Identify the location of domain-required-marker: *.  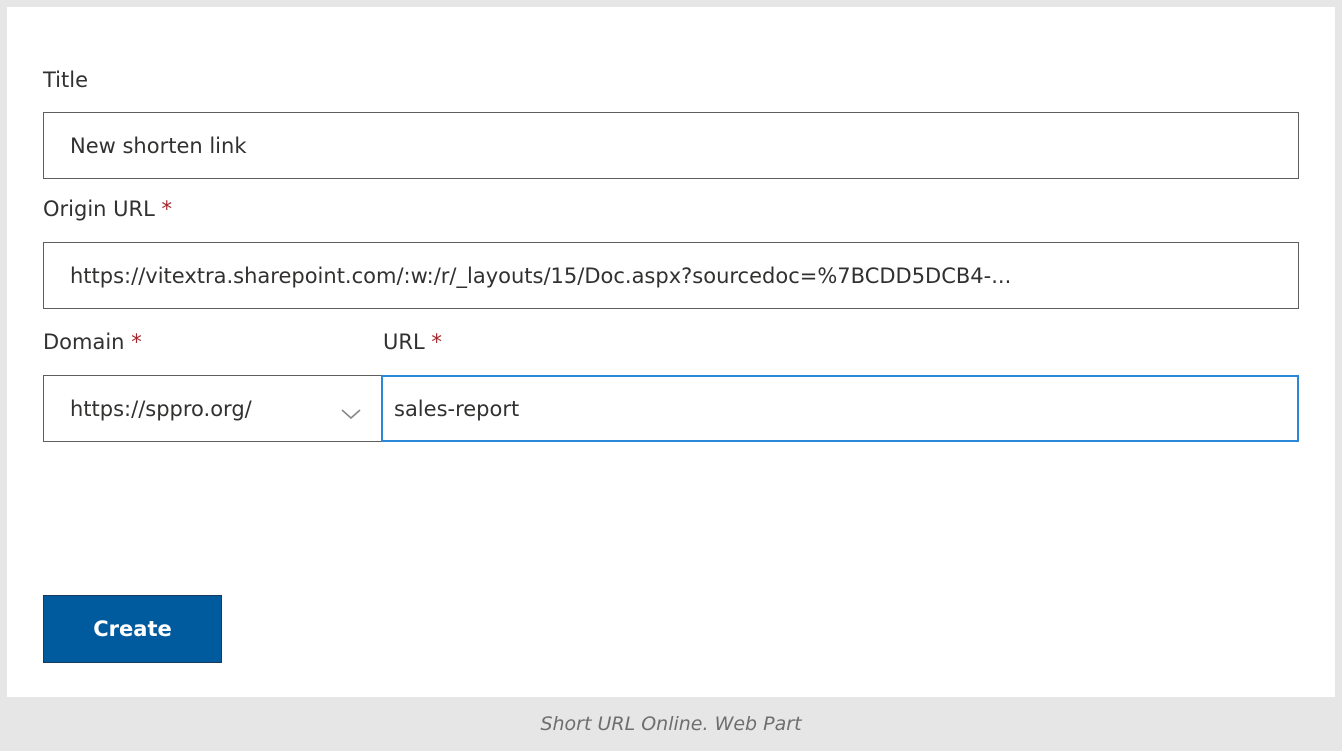
(136, 342).